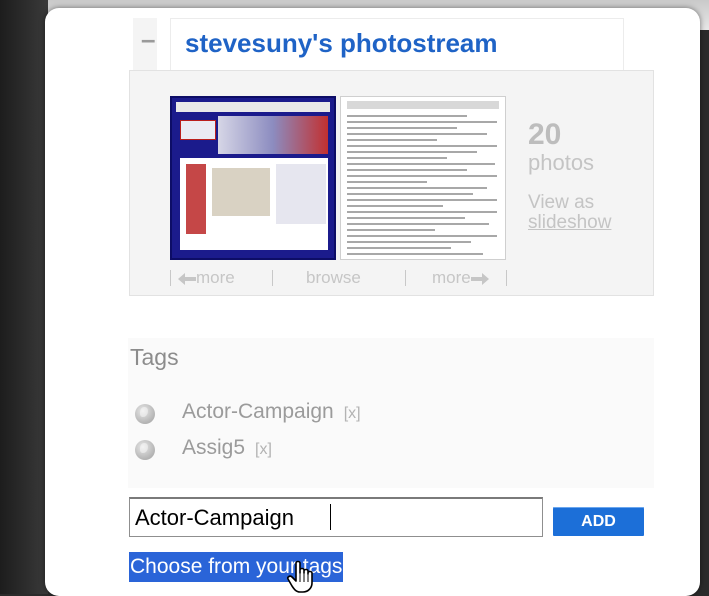 This screenshot has width=709, height=596. I want to click on browse-link: browse, so click(333, 278).